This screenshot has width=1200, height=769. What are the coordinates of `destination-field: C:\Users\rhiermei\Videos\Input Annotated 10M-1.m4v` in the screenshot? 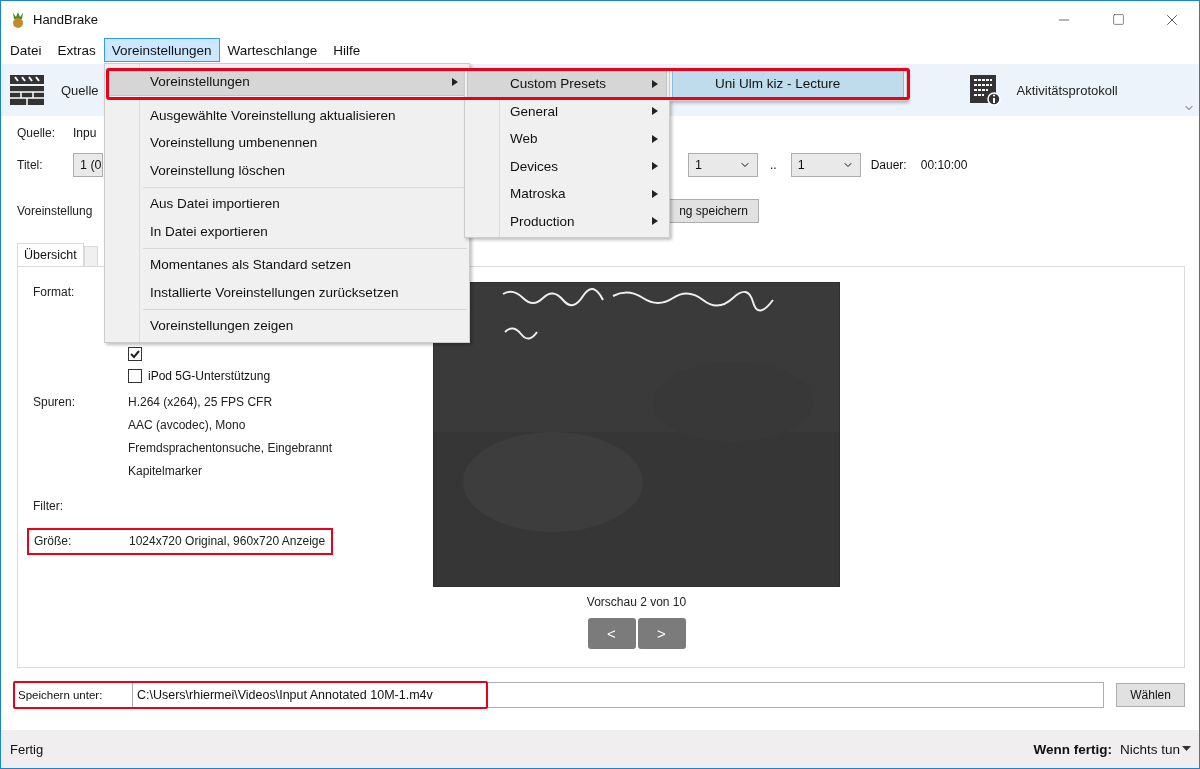 It's located at (618, 695).